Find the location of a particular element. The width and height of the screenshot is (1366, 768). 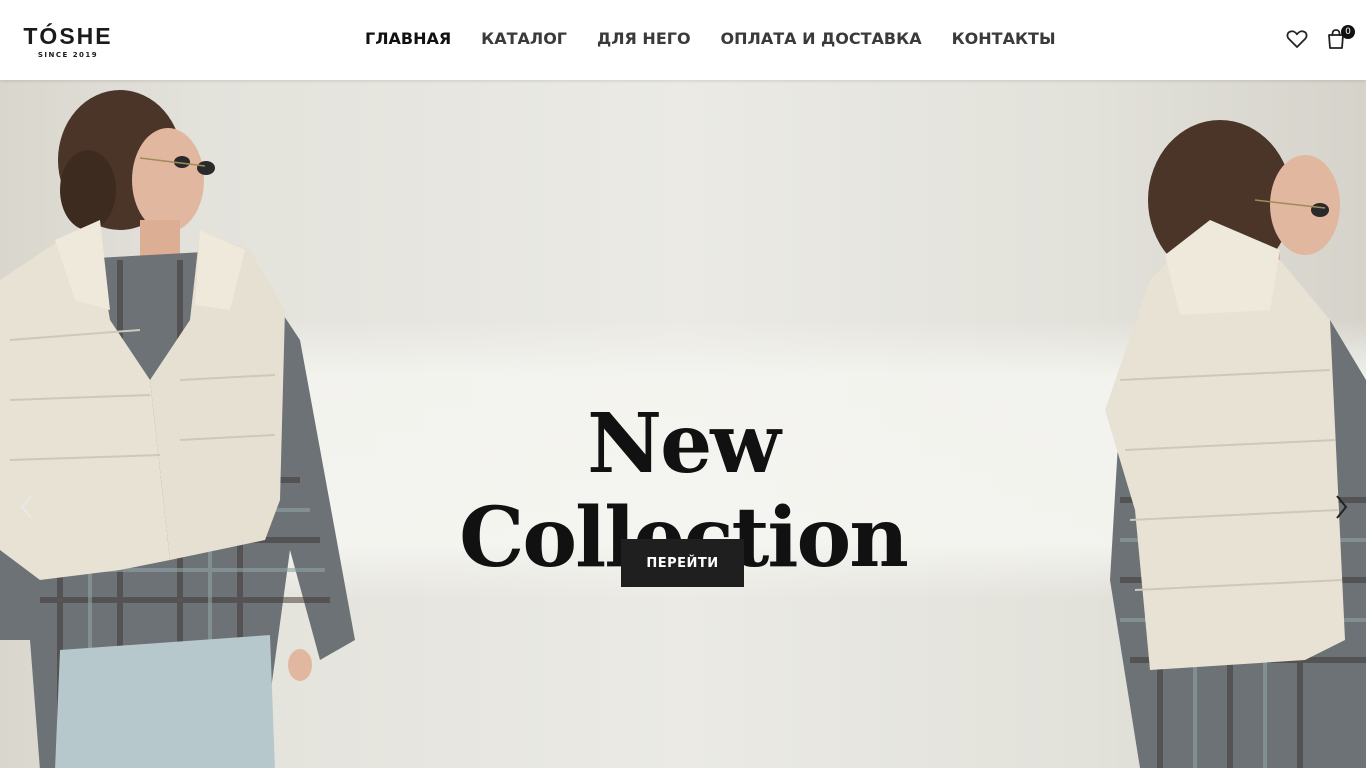

logo-wordmark: TÓSHE is located at coordinates (68, 36).